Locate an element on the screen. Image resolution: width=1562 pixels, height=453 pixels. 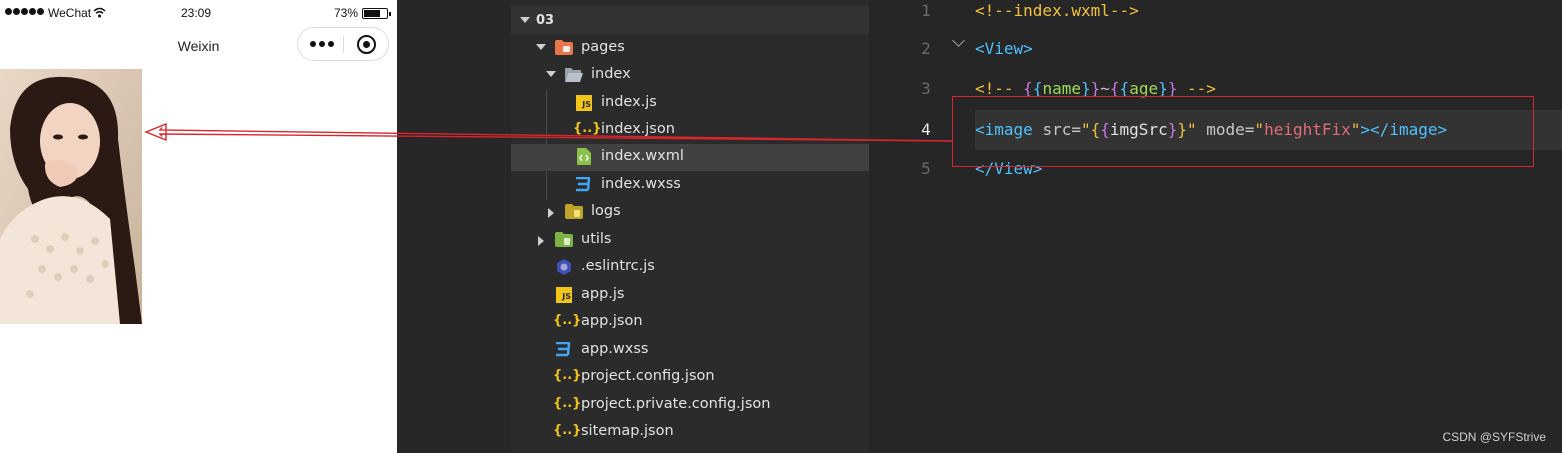
tree-label: index.wxss is located at coordinates (641, 184).